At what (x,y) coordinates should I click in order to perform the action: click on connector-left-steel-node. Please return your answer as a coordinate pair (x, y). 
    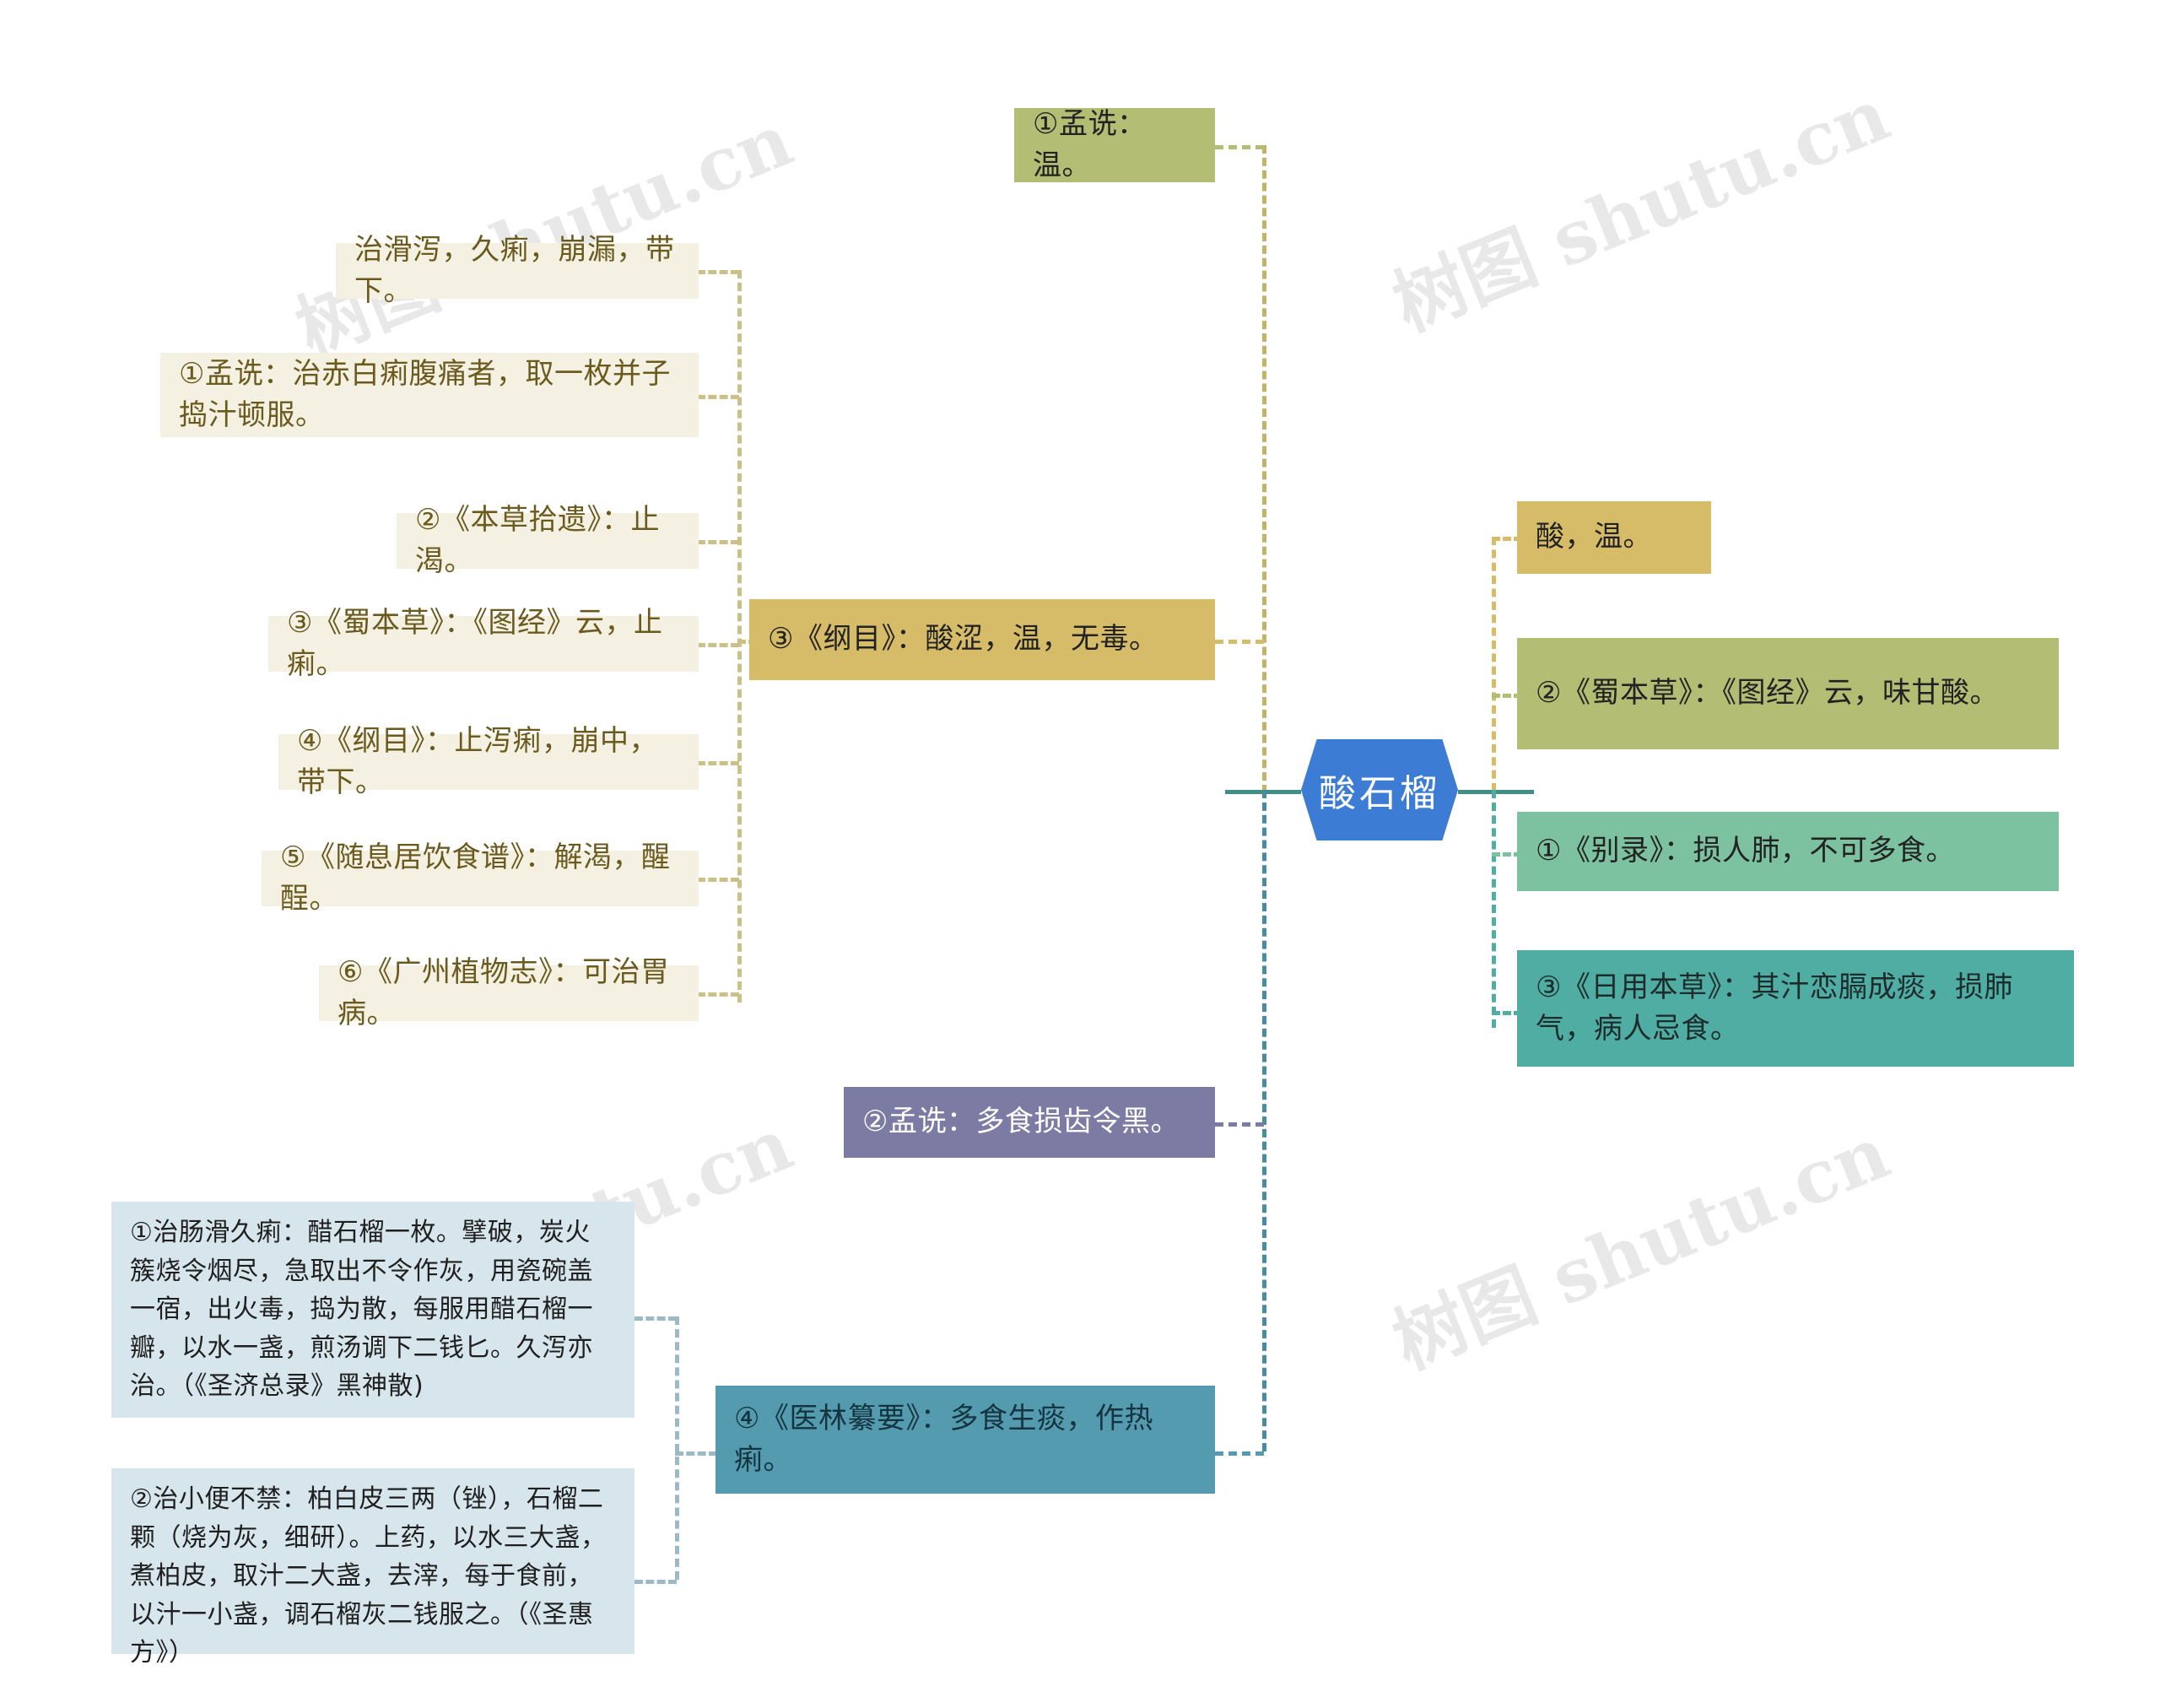
    Looking at the image, I should click on (1239, 1453).